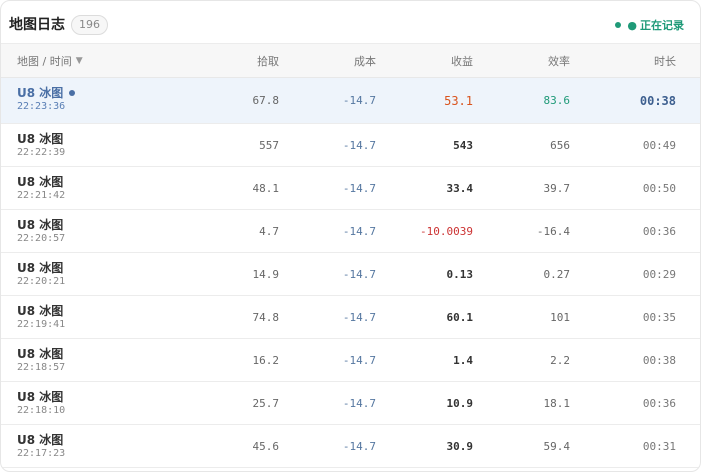 The image size is (701, 472). I want to click on map-cell: U8 冰图 22:22:39, so click(41, 145).